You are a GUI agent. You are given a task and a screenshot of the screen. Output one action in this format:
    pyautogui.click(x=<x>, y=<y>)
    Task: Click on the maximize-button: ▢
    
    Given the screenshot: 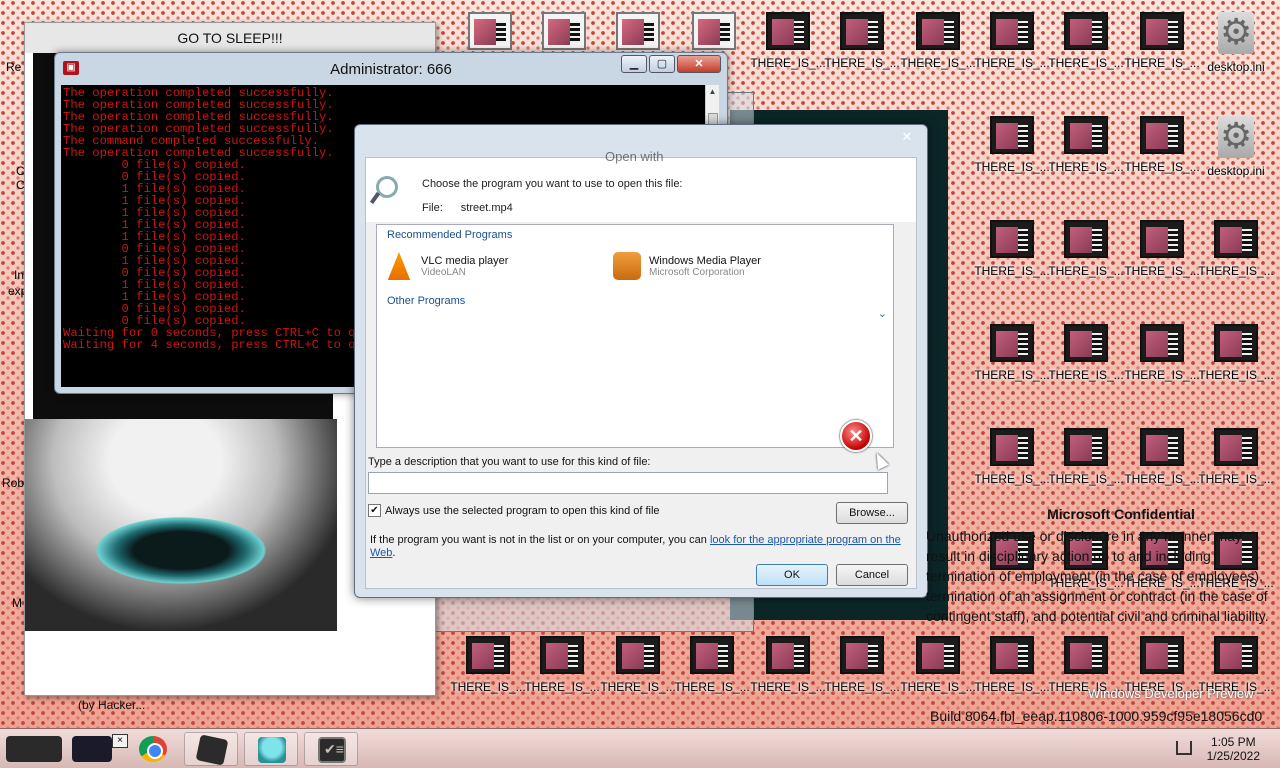 What is the action you would take?
    pyautogui.click(x=662, y=64)
    